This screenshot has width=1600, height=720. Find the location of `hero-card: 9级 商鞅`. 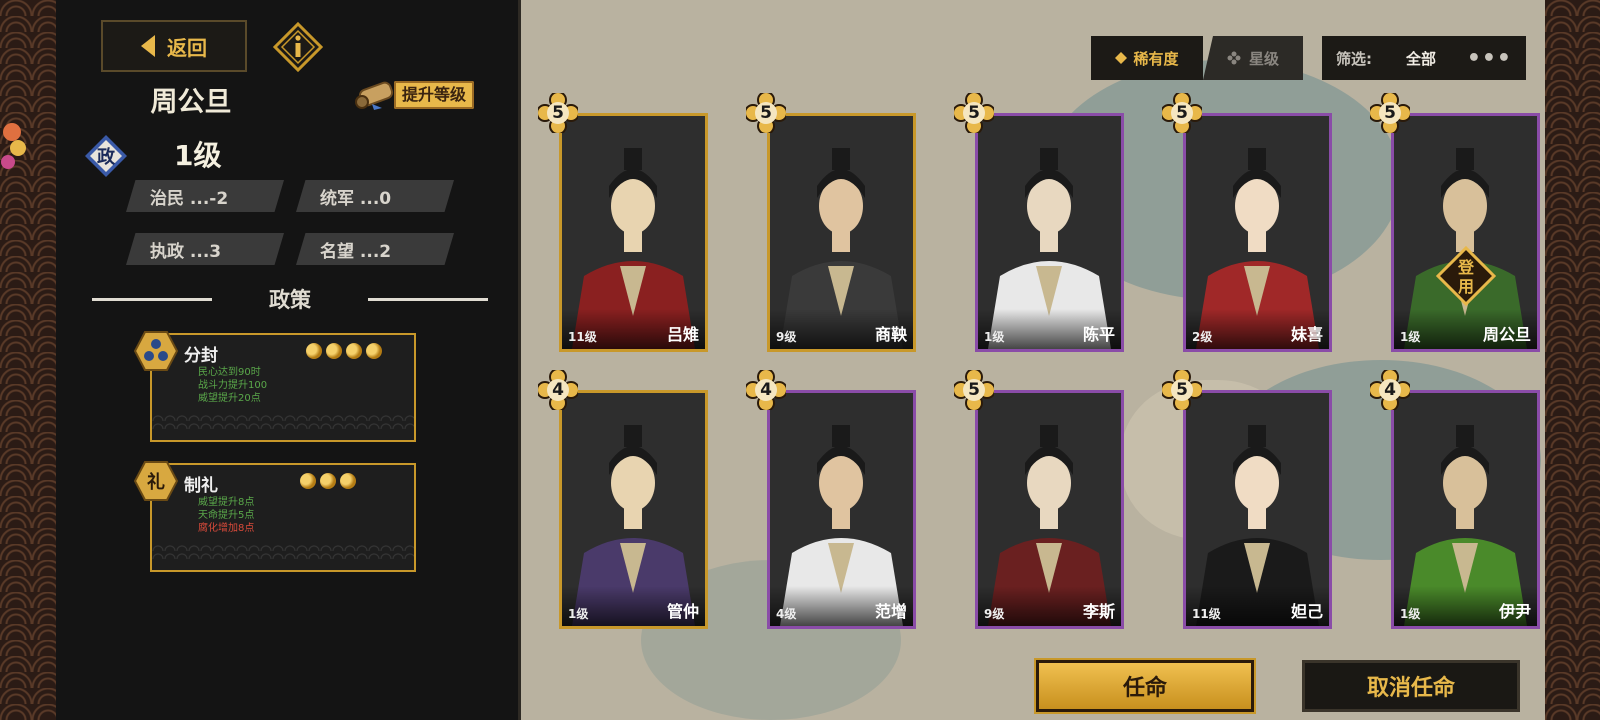

hero-card: 9级 商鞅 is located at coordinates (841, 232).